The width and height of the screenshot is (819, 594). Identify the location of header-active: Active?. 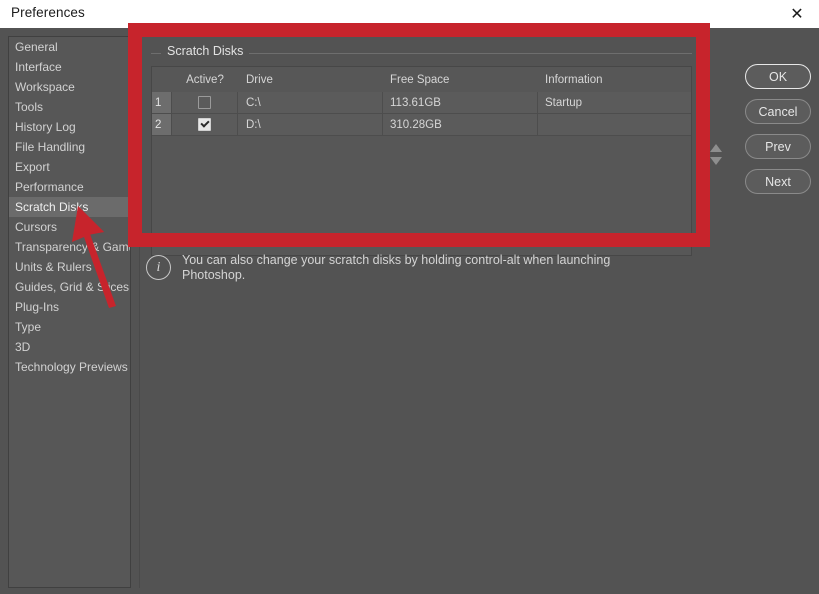
(205, 79).